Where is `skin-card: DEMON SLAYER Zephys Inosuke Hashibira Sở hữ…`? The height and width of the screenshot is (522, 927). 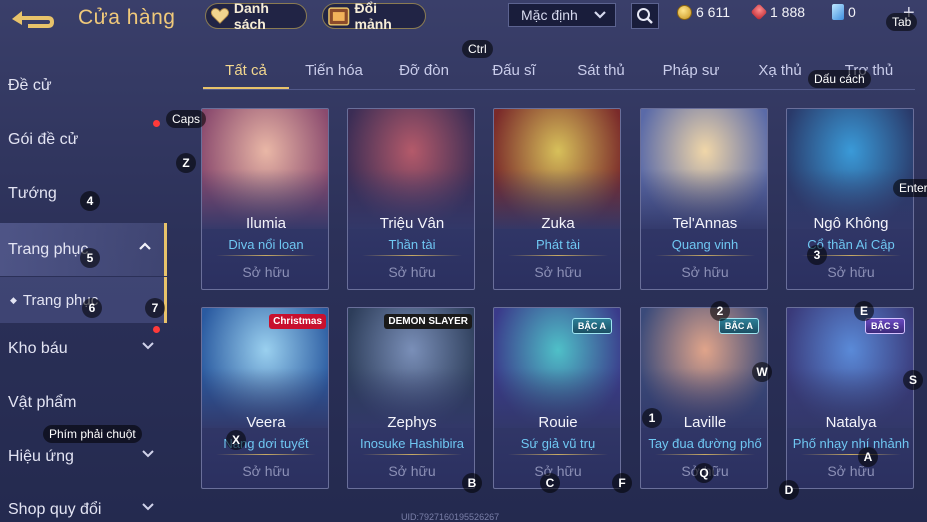 skin-card: DEMON SLAYER Zephys Inosuke Hashibira Sở hữ… is located at coordinates (411, 398).